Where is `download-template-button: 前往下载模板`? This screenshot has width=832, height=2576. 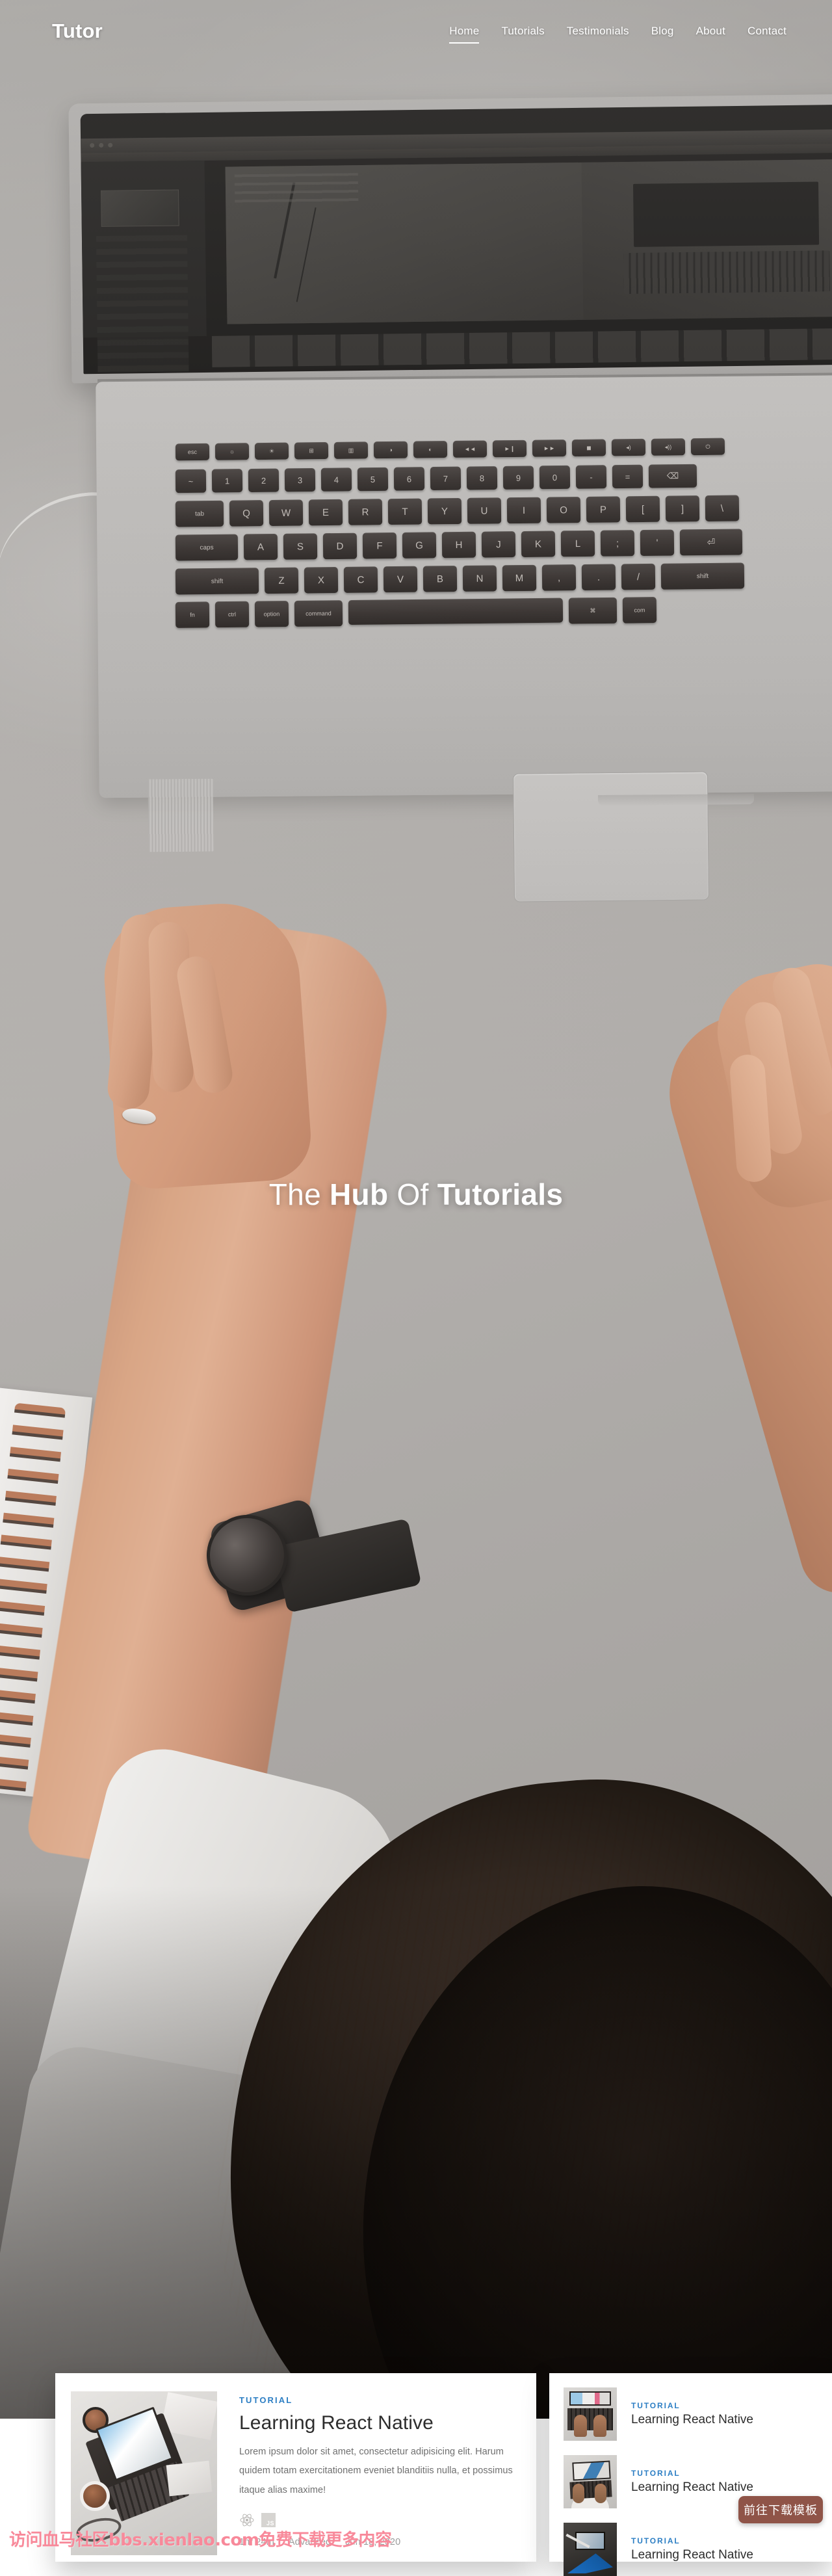
download-template-button: 前往下载模板 is located at coordinates (781, 2509).